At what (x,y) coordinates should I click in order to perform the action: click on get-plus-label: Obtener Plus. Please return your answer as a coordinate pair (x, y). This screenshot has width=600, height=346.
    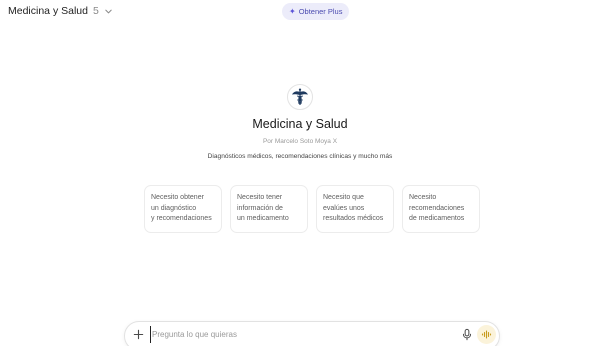
    Looking at the image, I should click on (320, 11).